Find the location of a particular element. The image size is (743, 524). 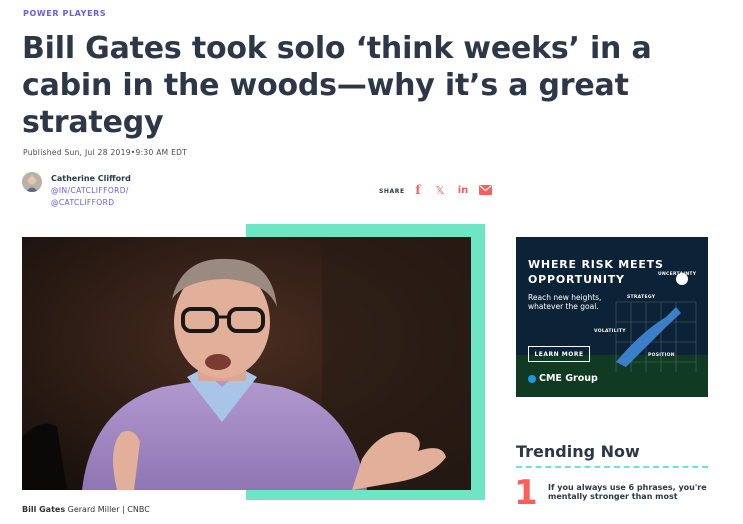

ad-subtitle: Reach new heights, whatever the goal. is located at coordinates (564, 302).